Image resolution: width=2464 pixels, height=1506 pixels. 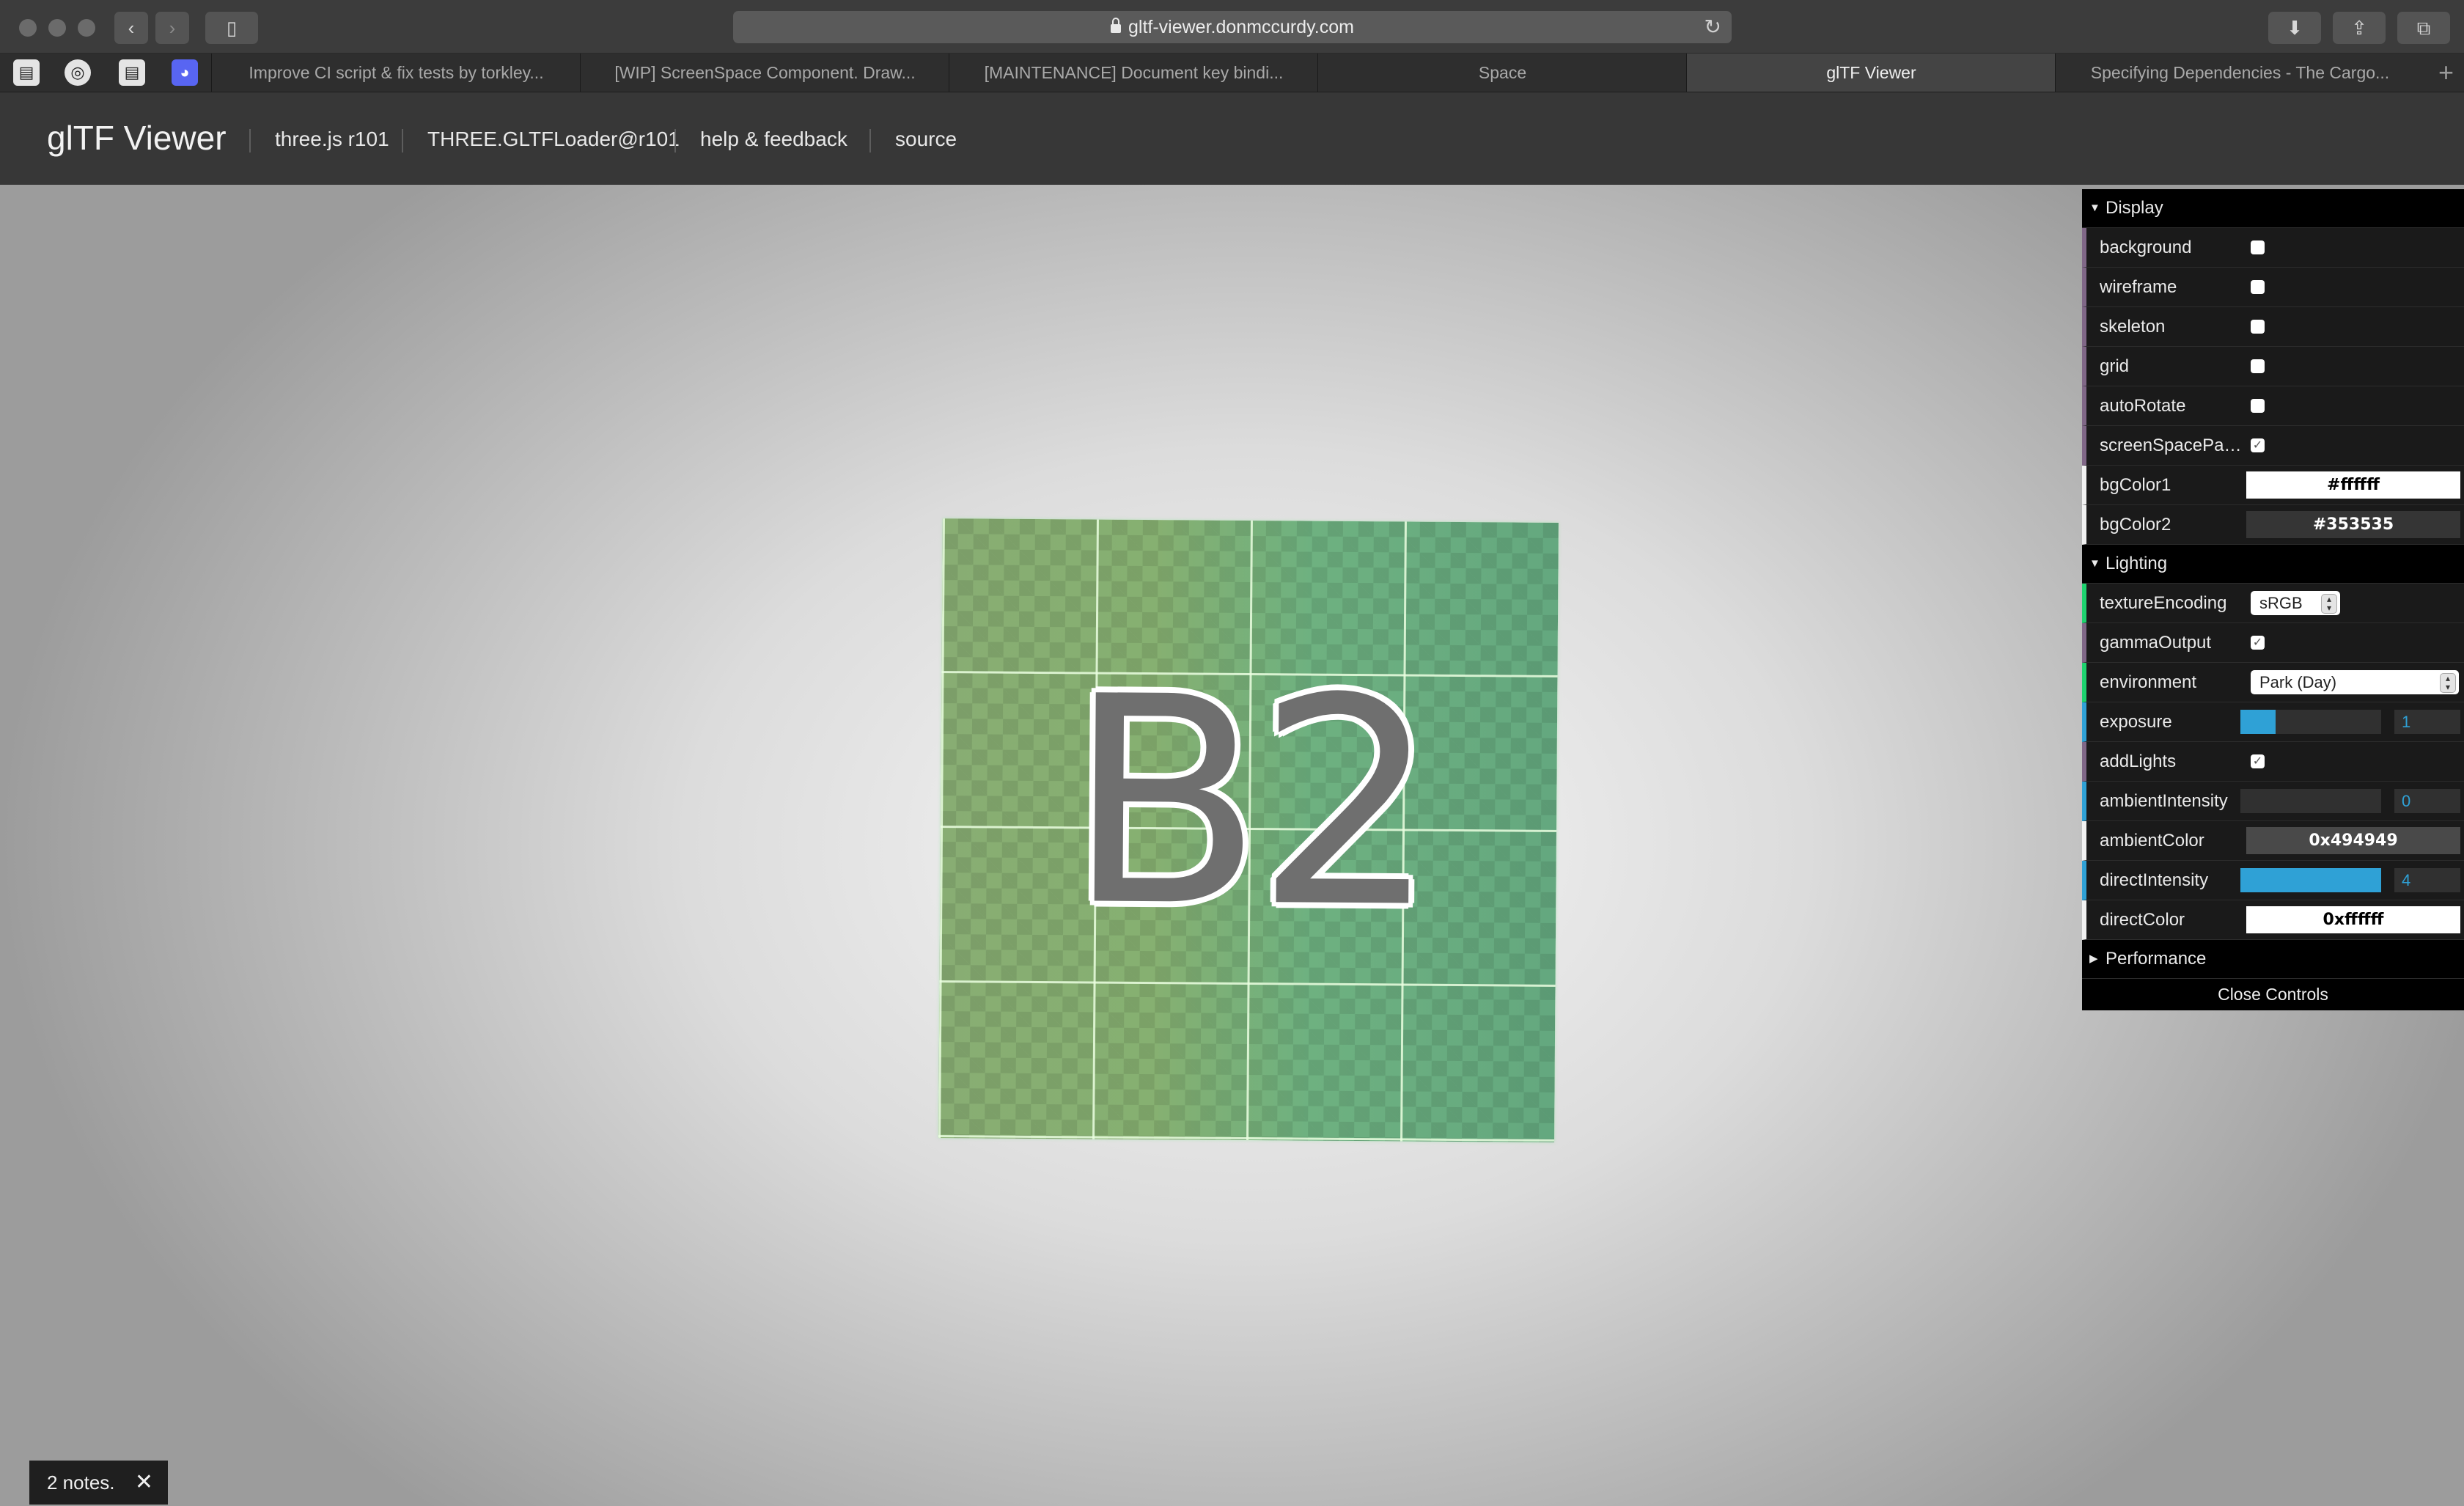 I want to click on url-text: gltf-viewer.donmccurdy.com, so click(x=1241, y=27).